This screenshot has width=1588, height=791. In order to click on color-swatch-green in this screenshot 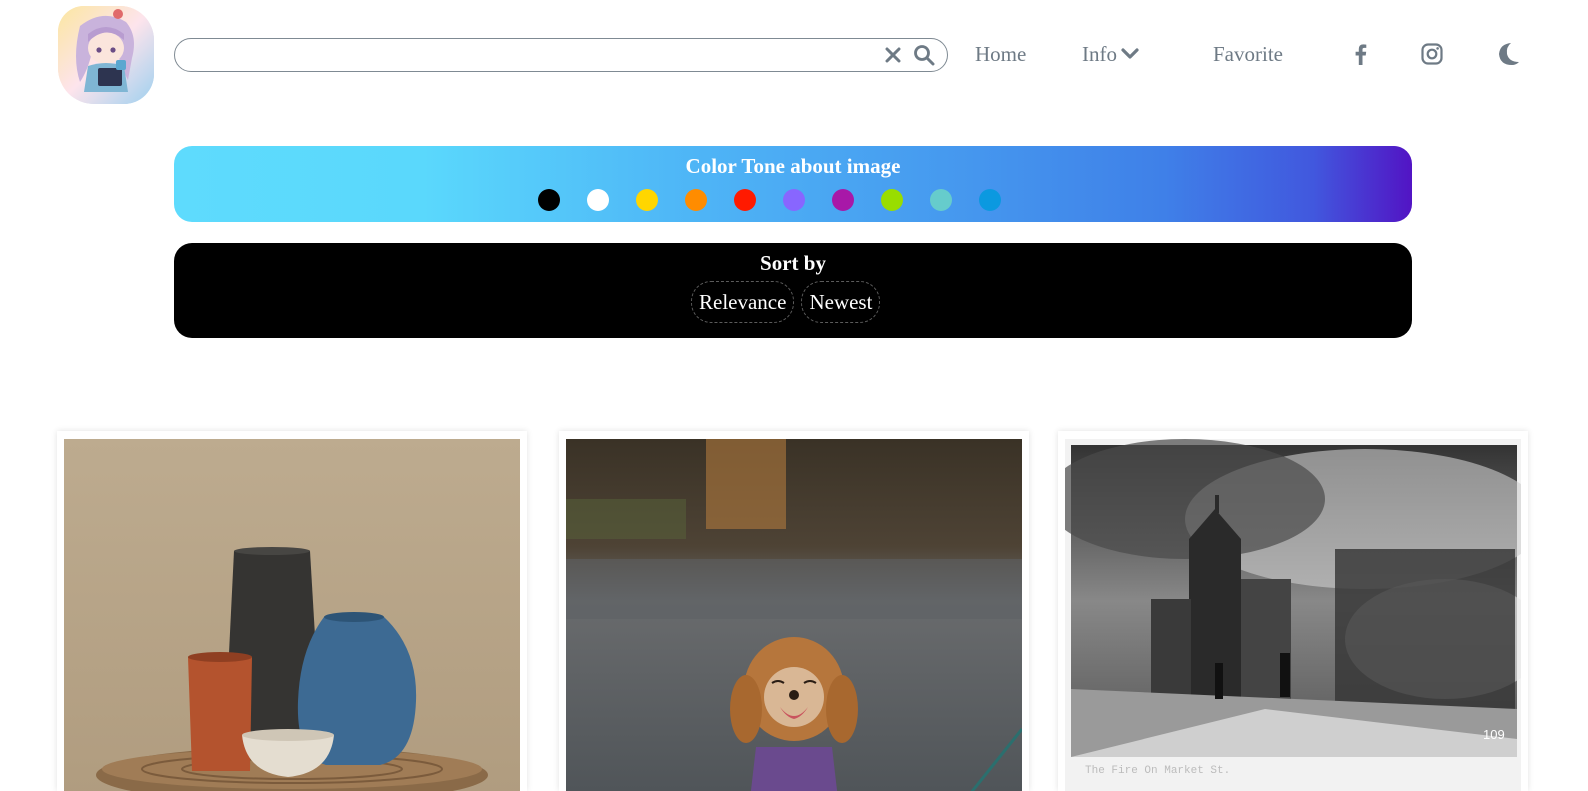, I will do `click(892, 200)`.